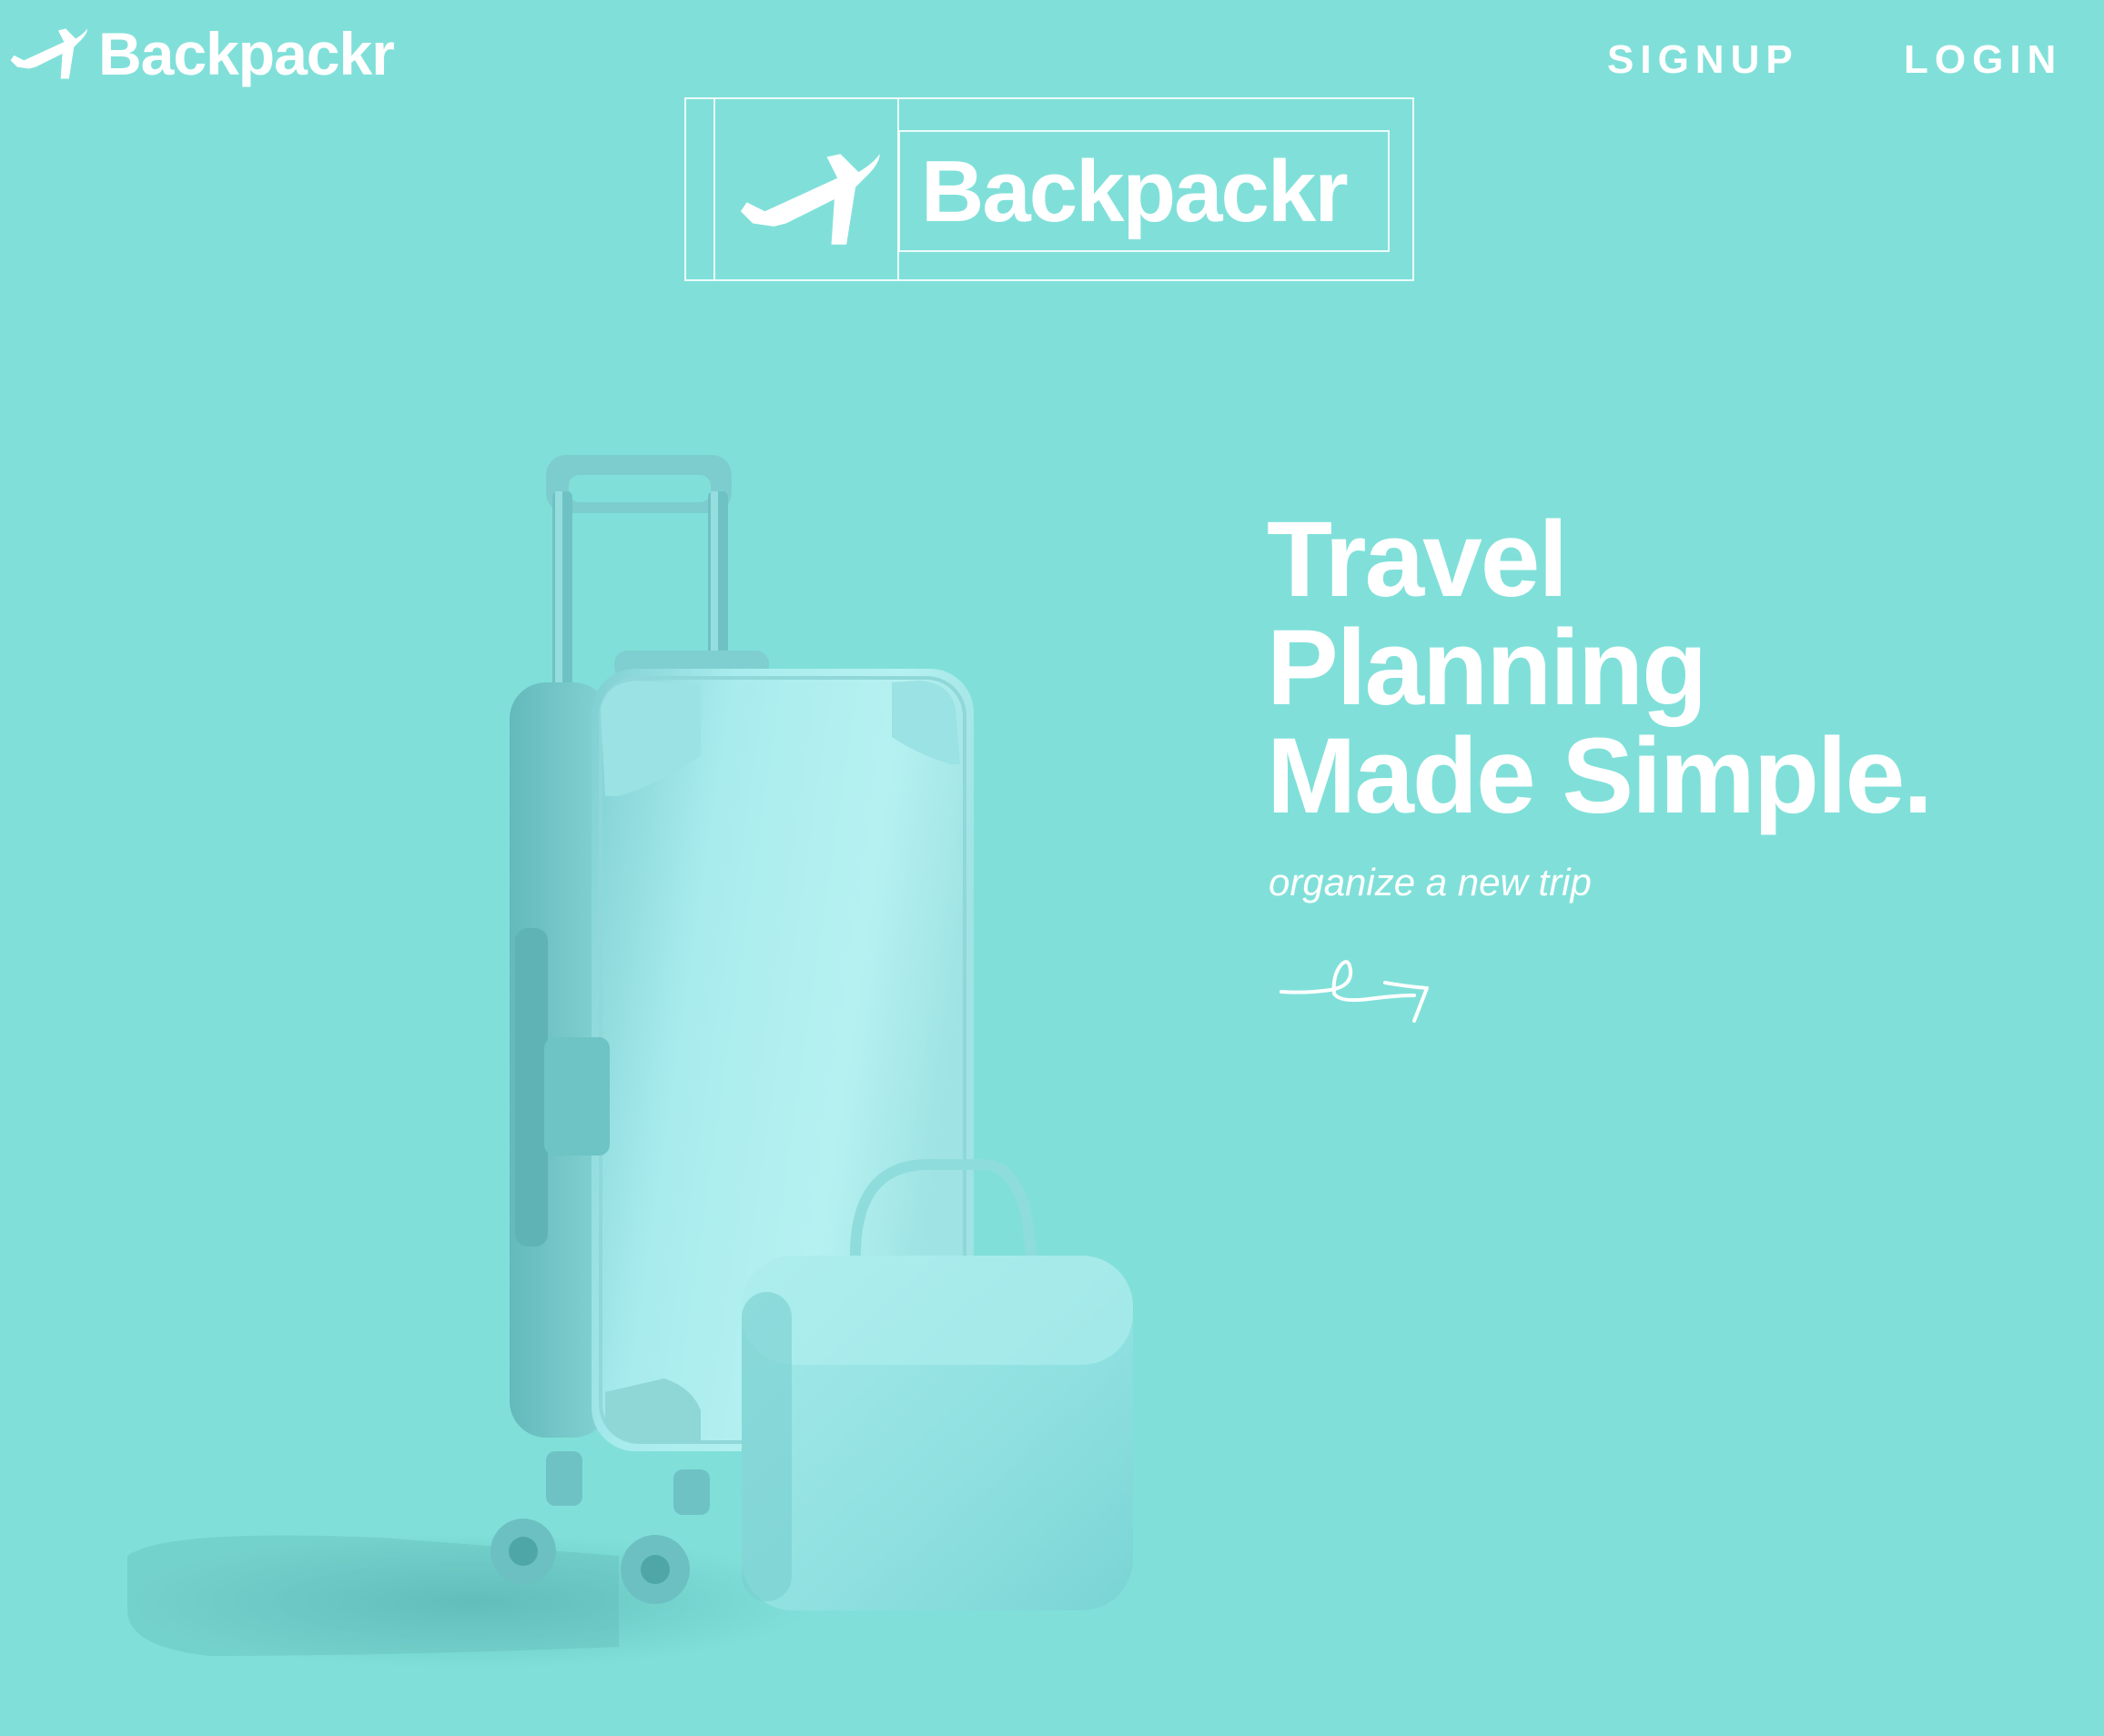 This screenshot has width=2104, height=1736. I want to click on hero-title-line: Travel, so click(1417, 560).